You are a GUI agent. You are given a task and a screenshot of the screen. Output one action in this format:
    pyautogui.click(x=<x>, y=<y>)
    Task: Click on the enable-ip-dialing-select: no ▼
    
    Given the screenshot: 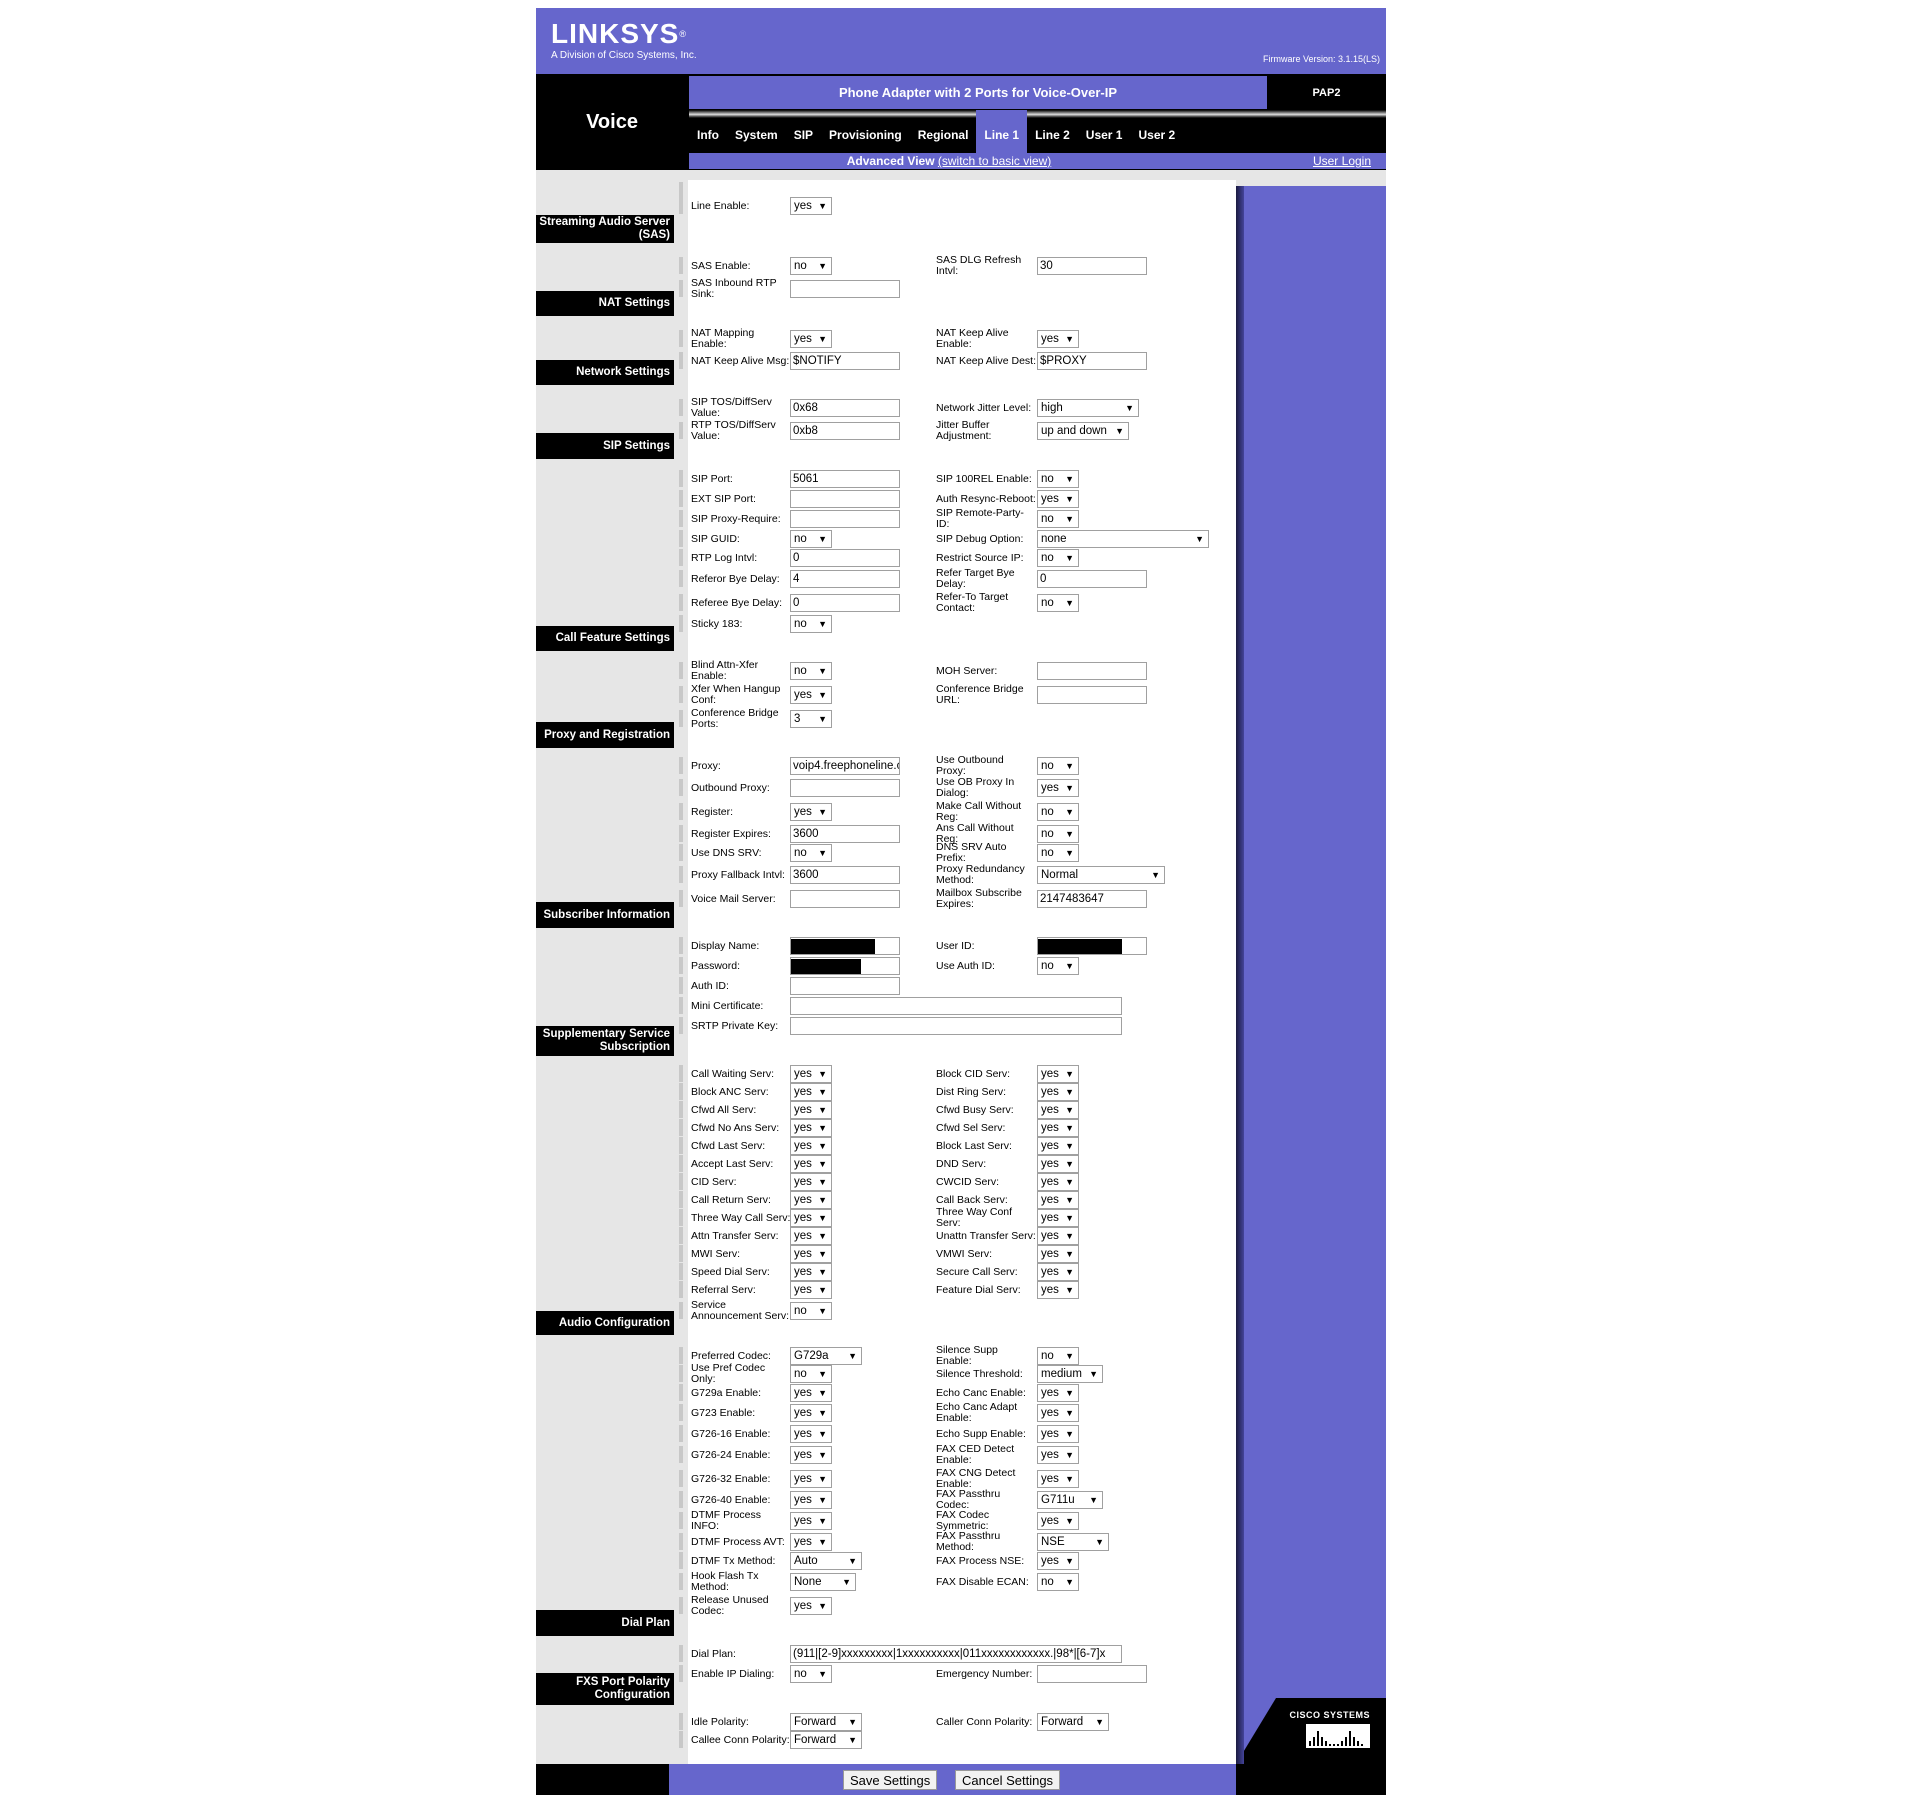 What is the action you would take?
    pyautogui.click(x=811, y=1674)
    